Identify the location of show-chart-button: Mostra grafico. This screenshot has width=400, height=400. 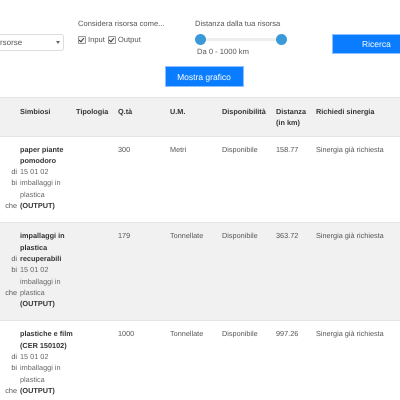
(204, 76).